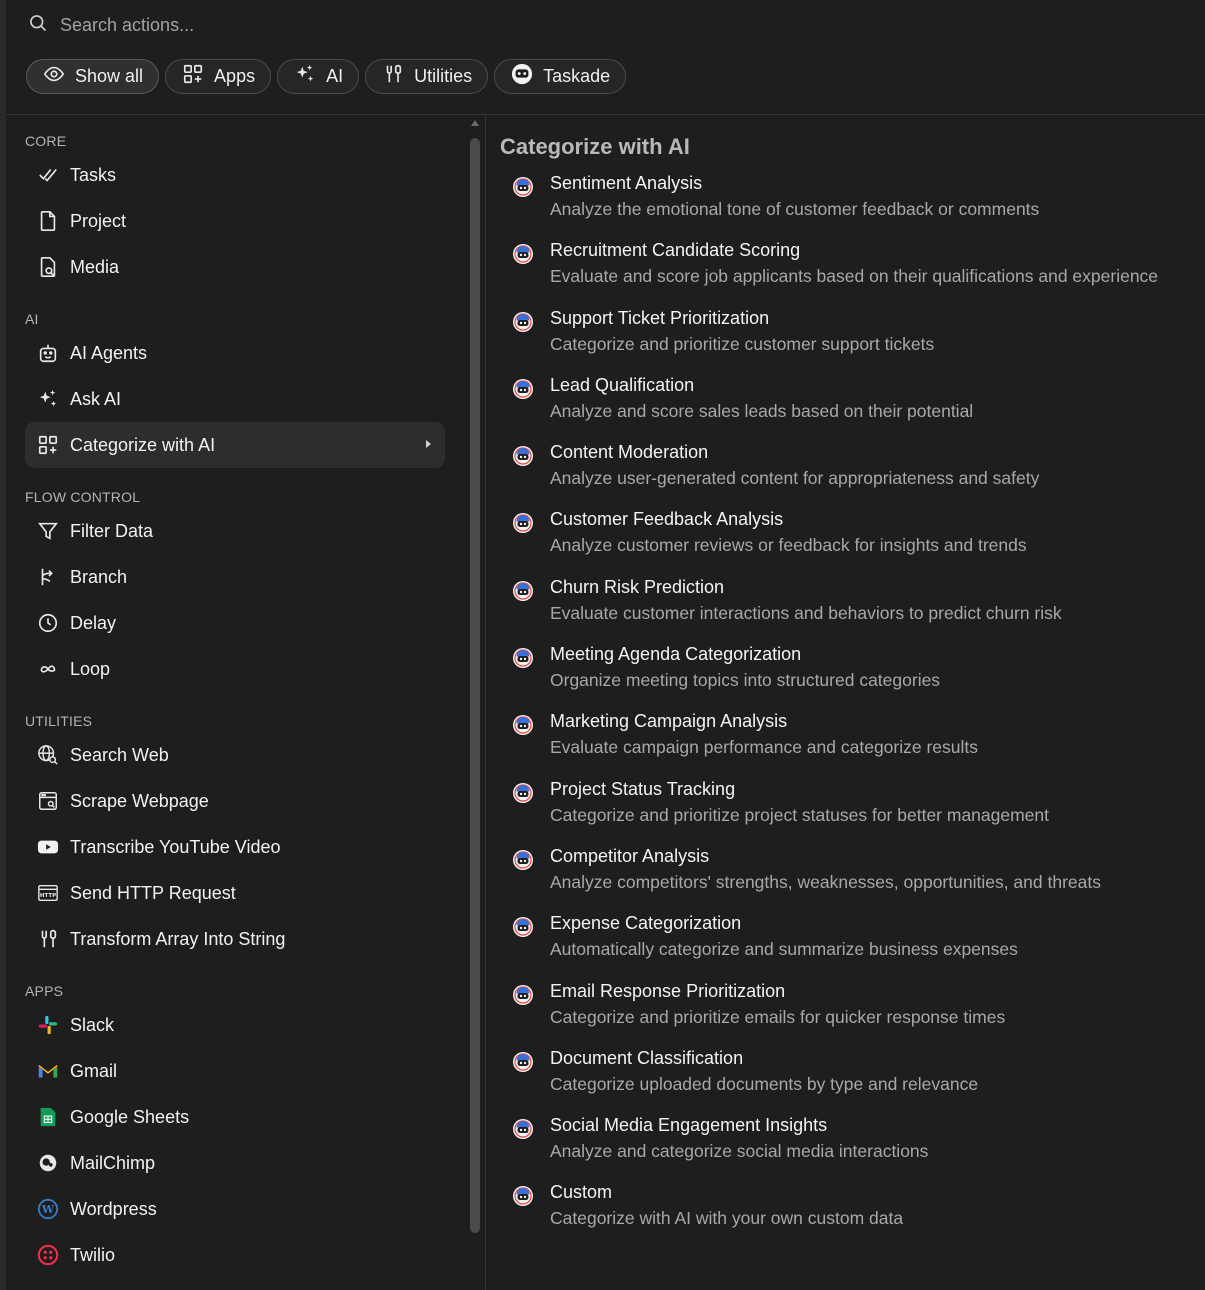  I want to click on sidebar-item-google-sheets: Google Sheets, so click(236, 1117).